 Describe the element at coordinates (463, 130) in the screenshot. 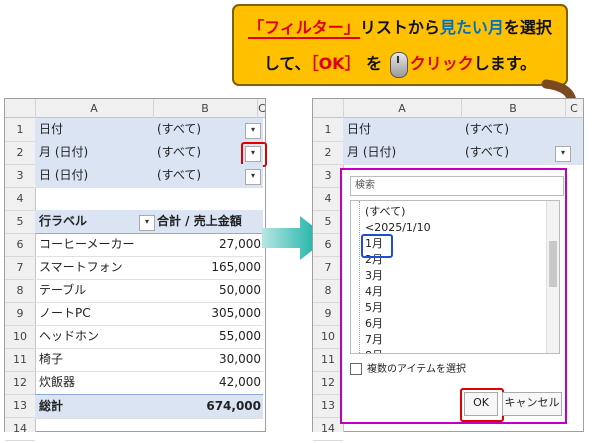

I see `filter-row-date: 日付 (すべて)` at that location.